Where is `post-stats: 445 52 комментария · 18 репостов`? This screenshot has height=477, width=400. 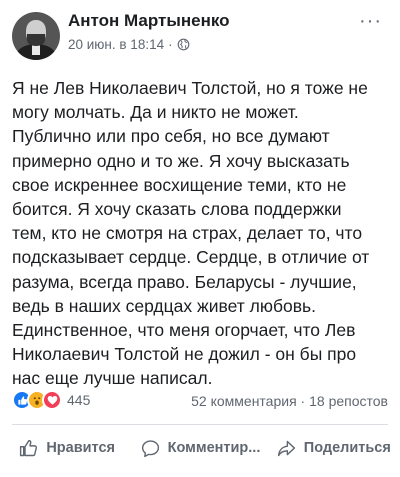 post-stats: 445 52 комментария · 18 репостов is located at coordinates (200, 401).